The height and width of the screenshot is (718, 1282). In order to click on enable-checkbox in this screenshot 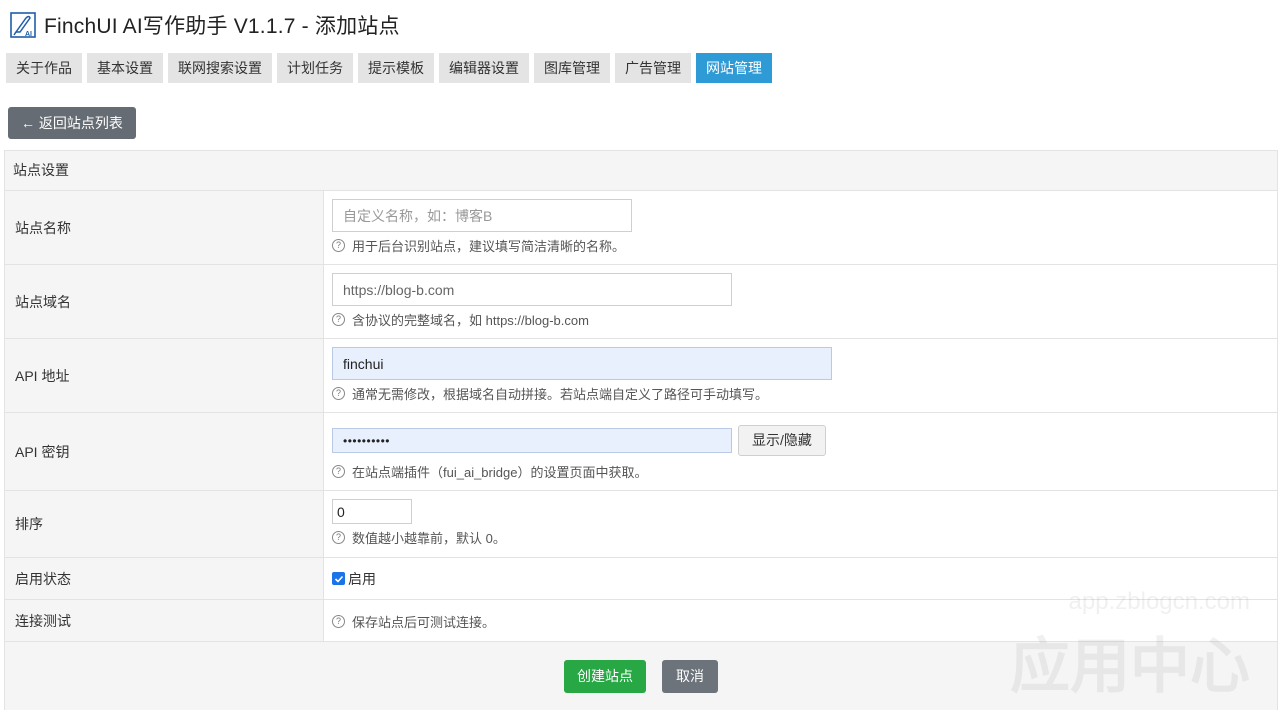, I will do `click(338, 578)`.